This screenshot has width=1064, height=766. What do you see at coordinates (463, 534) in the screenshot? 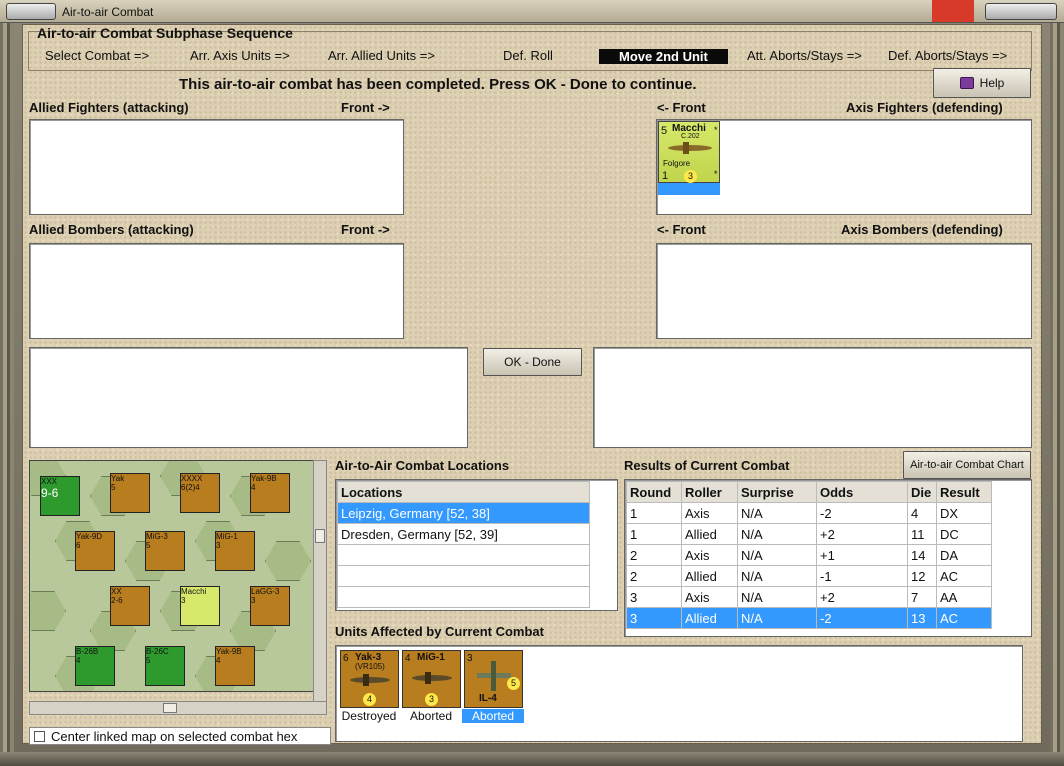
I see `location-row: Dresden, Germany [52, 39]` at bounding box center [463, 534].